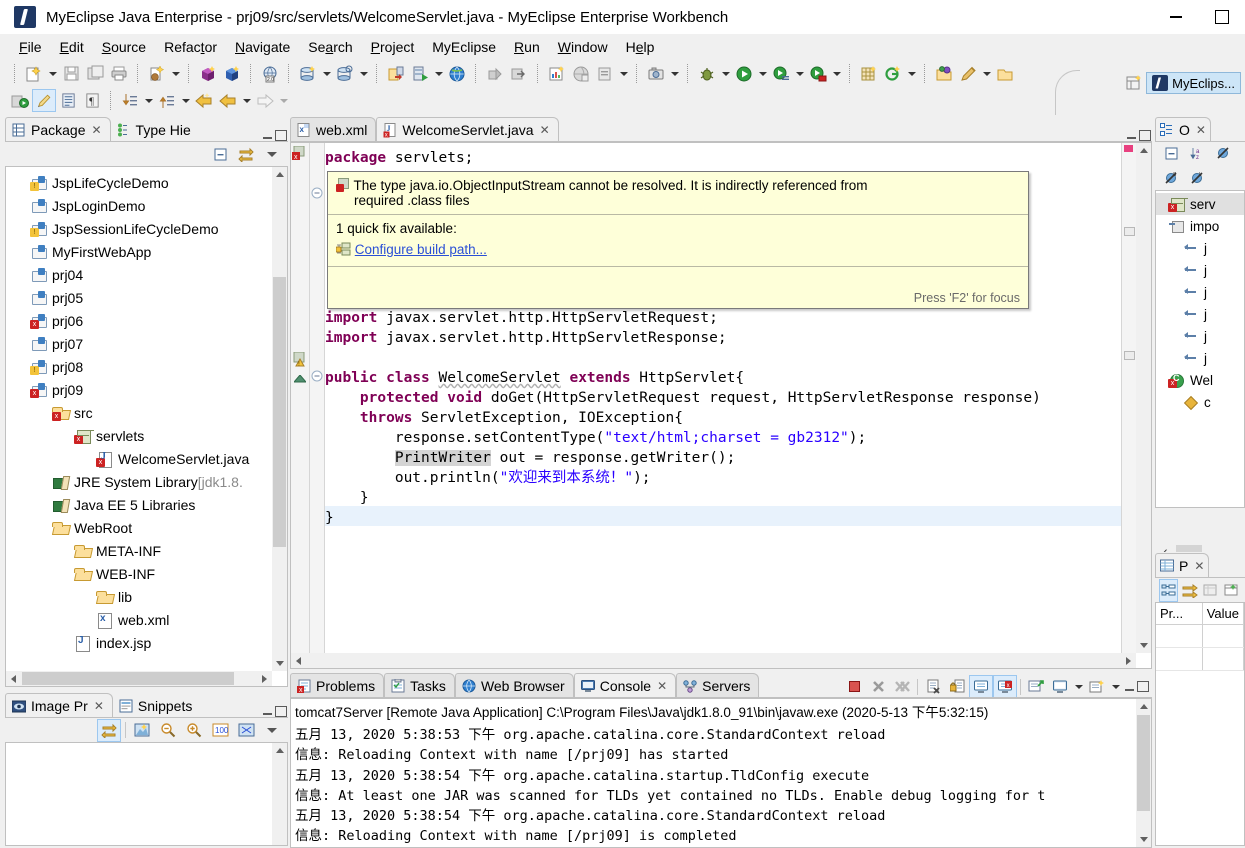 This screenshot has height=848, width=1245. Describe the element at coordinates (146, 527) in the screenshot. I see `tree-item: WebRoot` at that location.